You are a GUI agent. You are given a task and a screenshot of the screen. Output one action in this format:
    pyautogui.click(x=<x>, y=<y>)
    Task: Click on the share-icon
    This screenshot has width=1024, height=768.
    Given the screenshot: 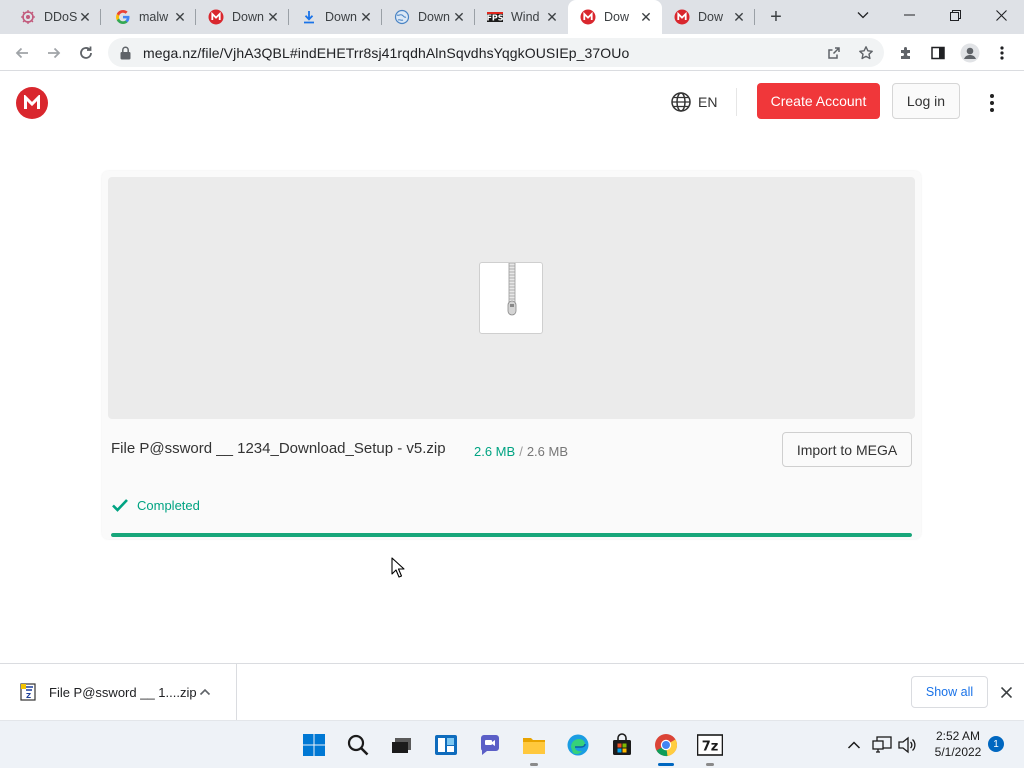 What is the action you would take?
    pyautogui.click(x=834, y=53)
    